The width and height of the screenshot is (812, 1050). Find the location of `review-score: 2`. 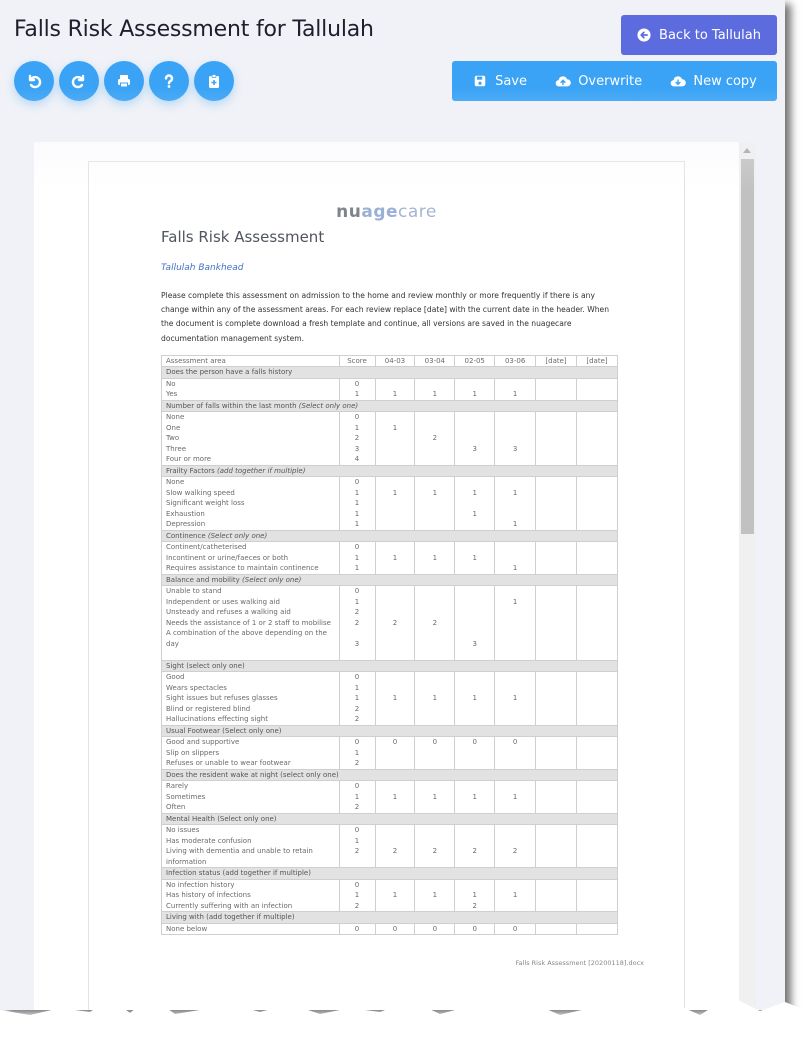

review-score: 2 is located at coordinates (474, 851).